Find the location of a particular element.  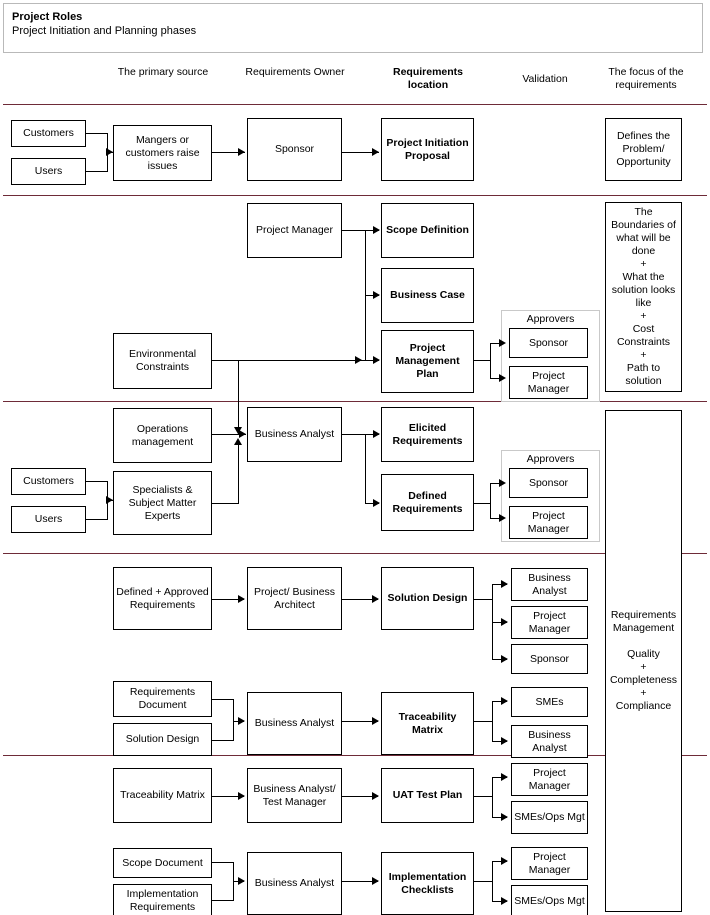

box-implementation-checklists: Implementation Checklists is located at coordinates (427, 883).